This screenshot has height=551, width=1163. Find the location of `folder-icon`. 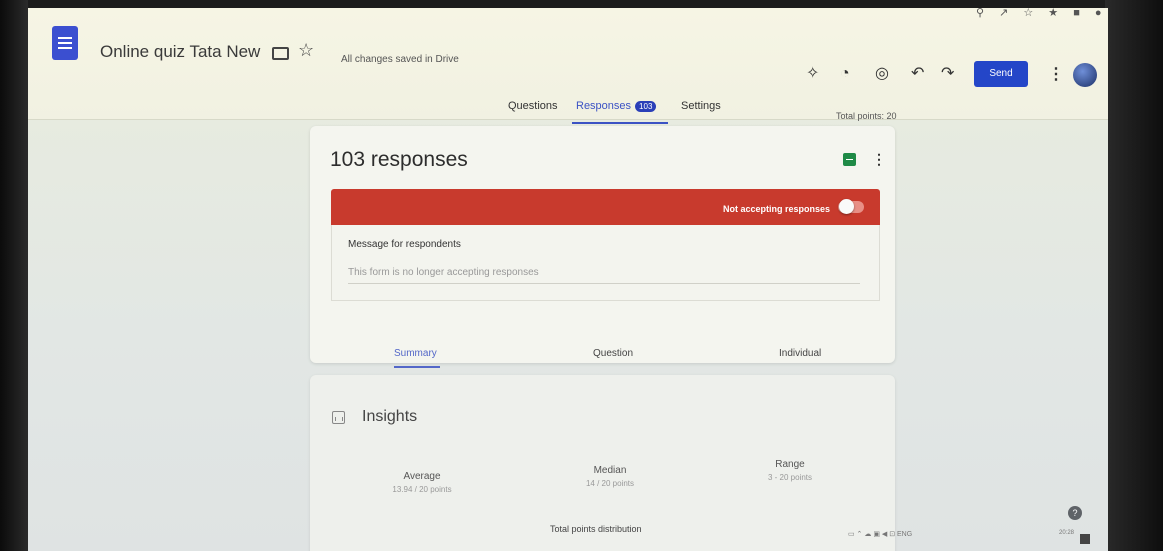

folder-icon is located at coordinates (280, 53).